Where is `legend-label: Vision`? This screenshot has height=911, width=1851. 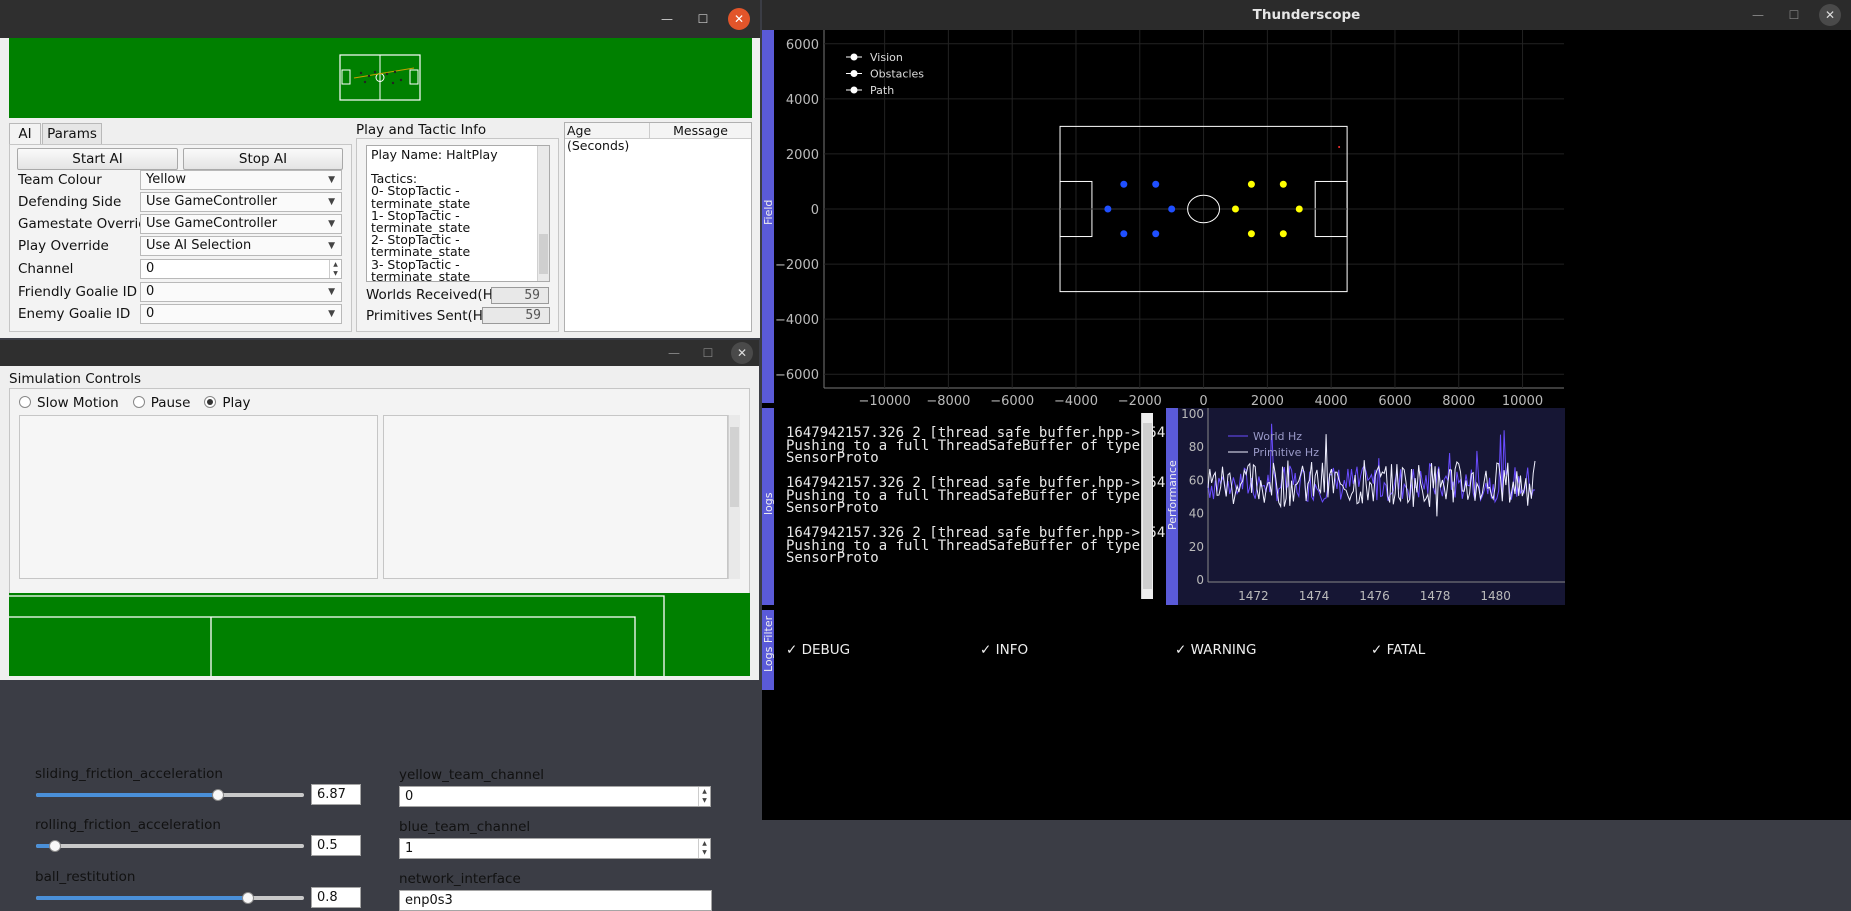 legend-label: Vision is located at coordinates (886, 57).